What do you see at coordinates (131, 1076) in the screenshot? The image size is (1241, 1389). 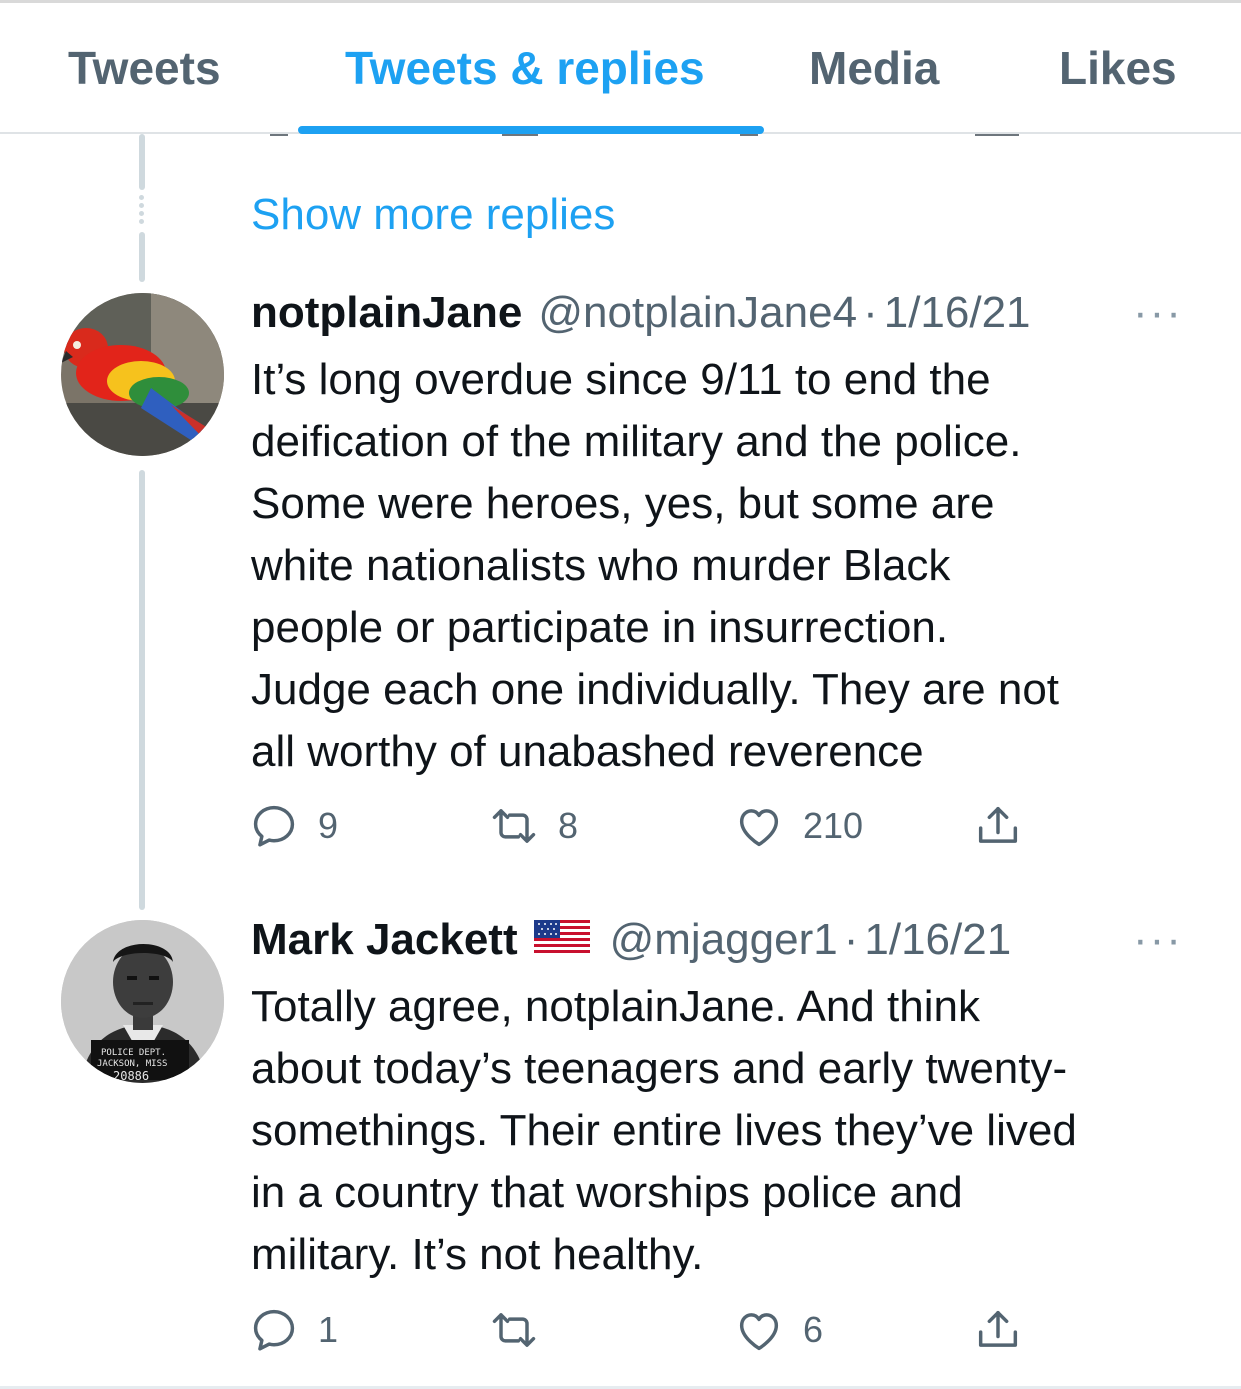 I see `placard-line-3: 20886` at bounding box center [131, 1076].